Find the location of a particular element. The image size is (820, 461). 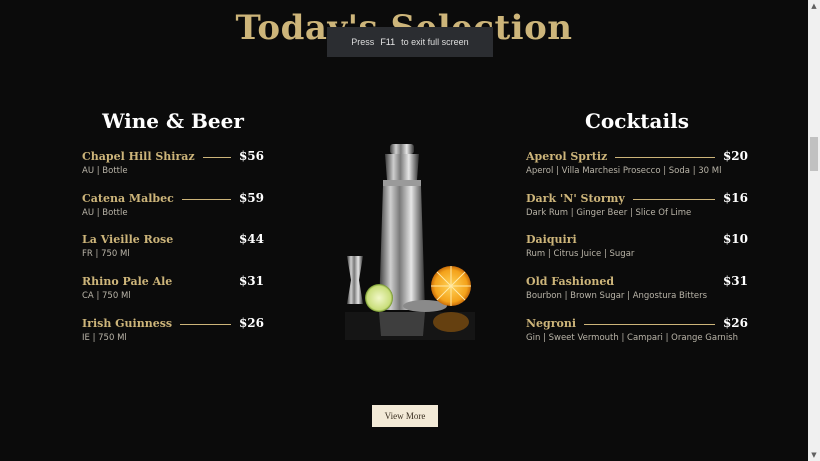

menu-item-name: Rhino Pale Ale is located at coordinates (127, 282).